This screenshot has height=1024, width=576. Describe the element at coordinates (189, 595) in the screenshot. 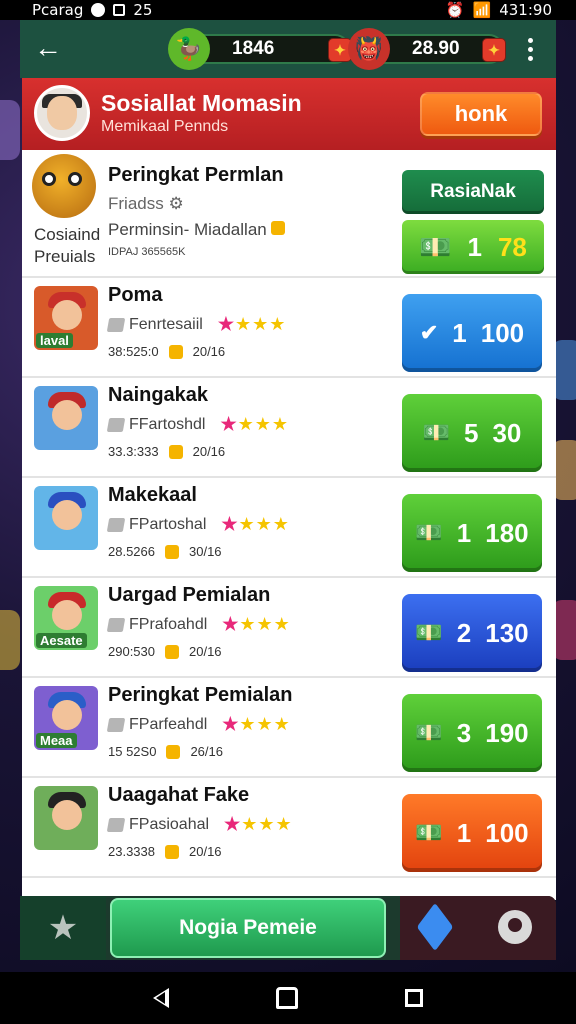

I see `row-title: Uargad Pemialan` at that location.